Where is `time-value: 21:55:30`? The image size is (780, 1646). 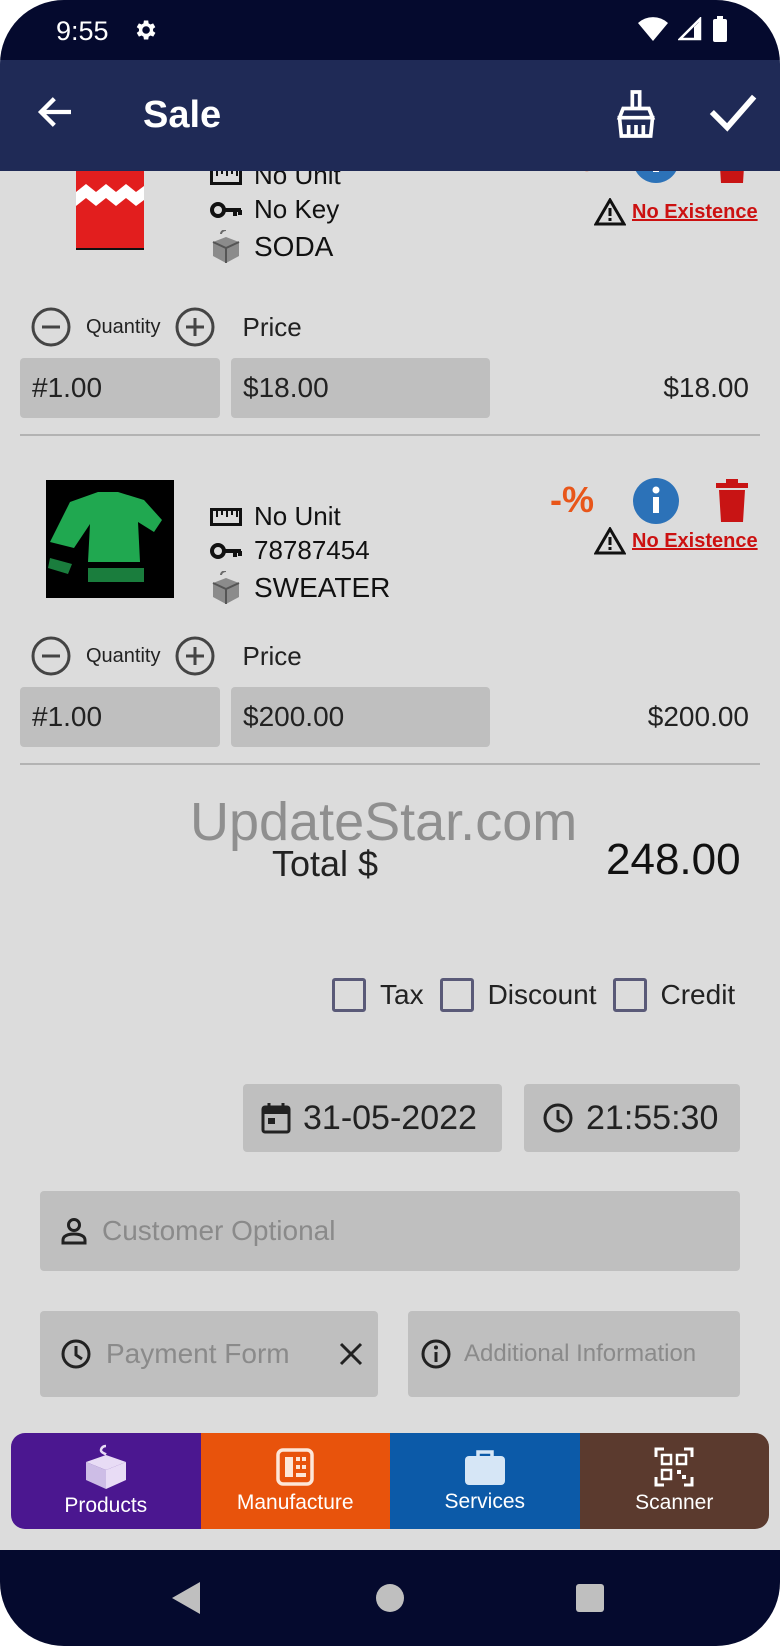 time-value: 21:55:30 is located at coordinates (652, 1118).